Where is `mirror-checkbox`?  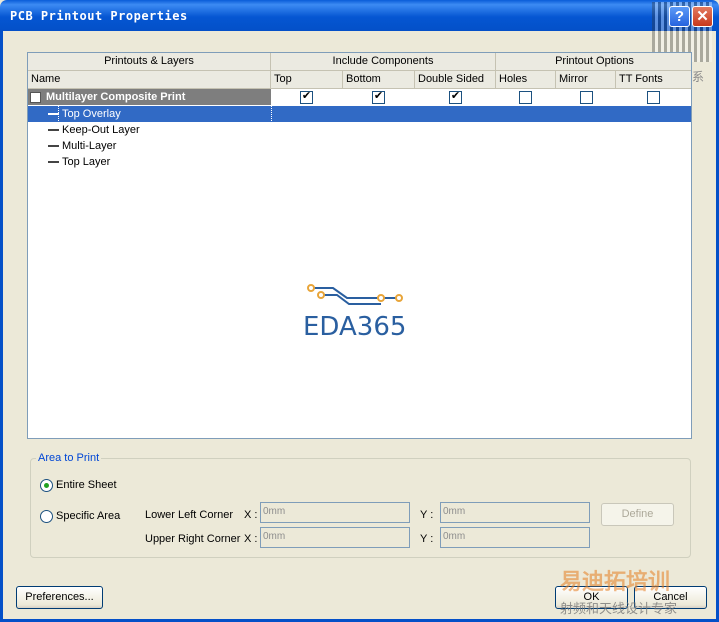 mirror-checkbox is located at coordinates (586, 97).